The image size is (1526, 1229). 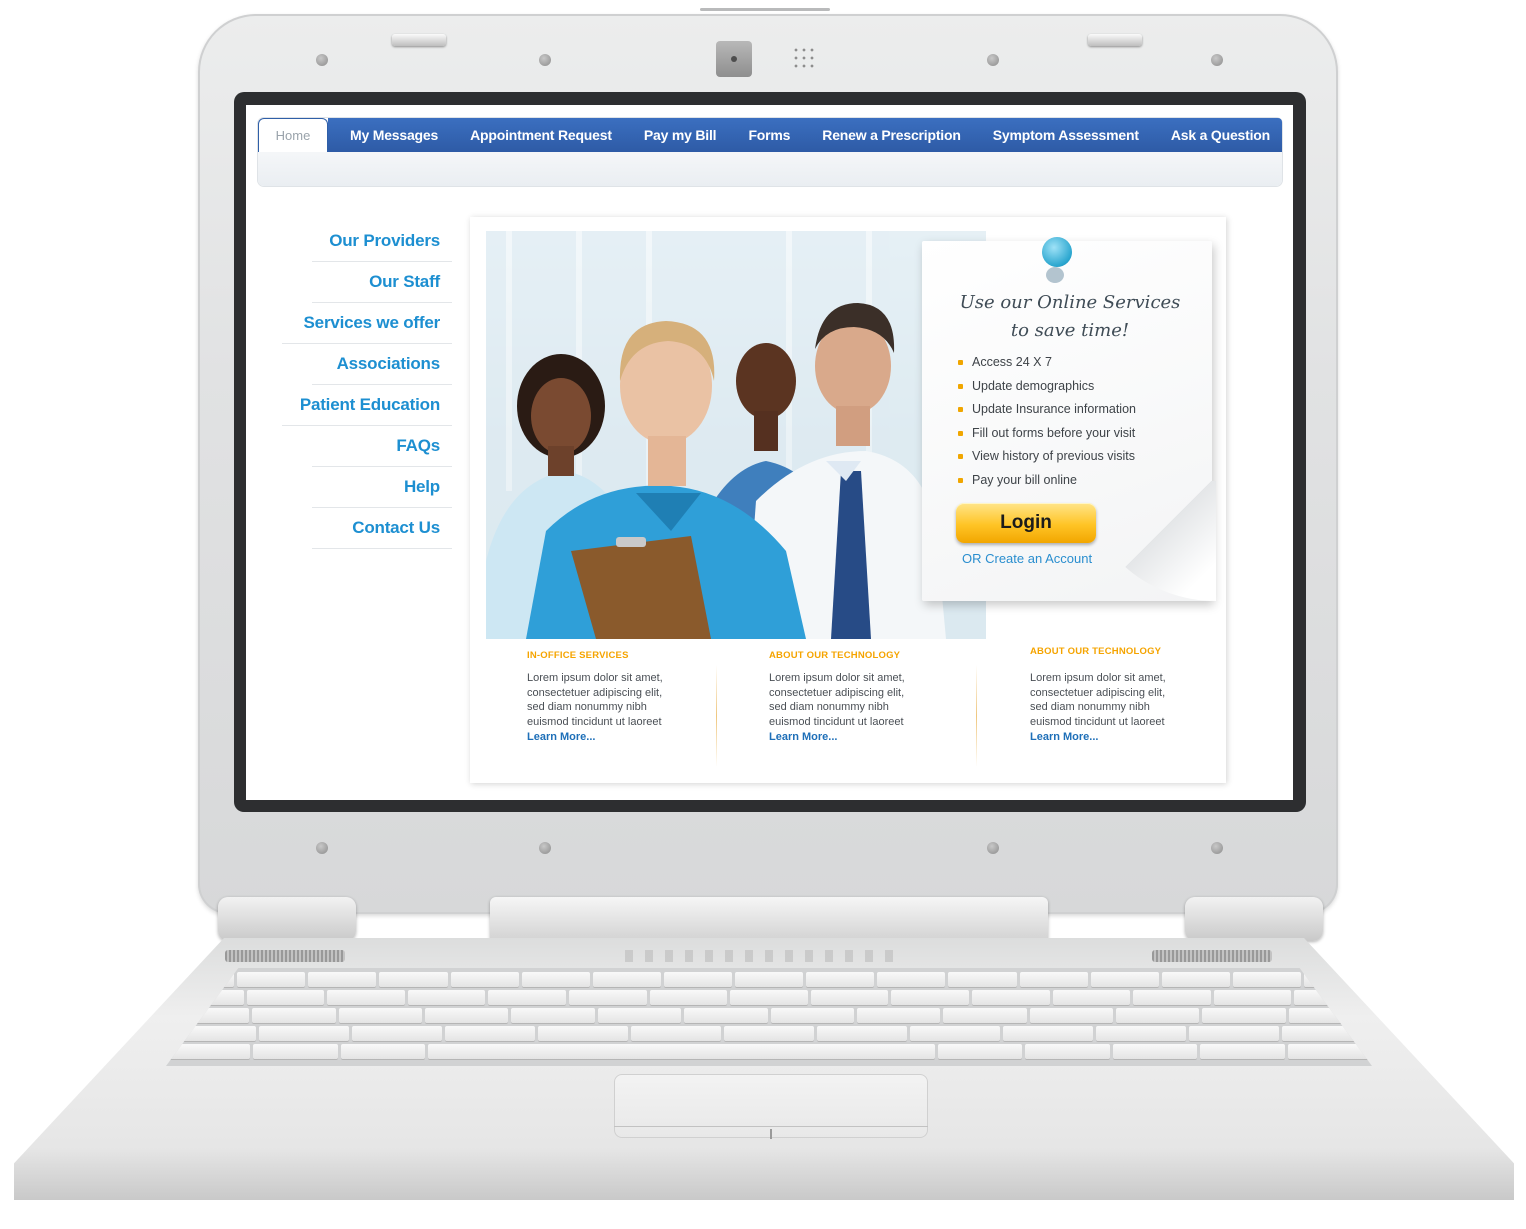 What do you see at coordinates (293, 135) in the screenshot?
I see `nav-home-tab: Home` at bounding box center [293, 135].